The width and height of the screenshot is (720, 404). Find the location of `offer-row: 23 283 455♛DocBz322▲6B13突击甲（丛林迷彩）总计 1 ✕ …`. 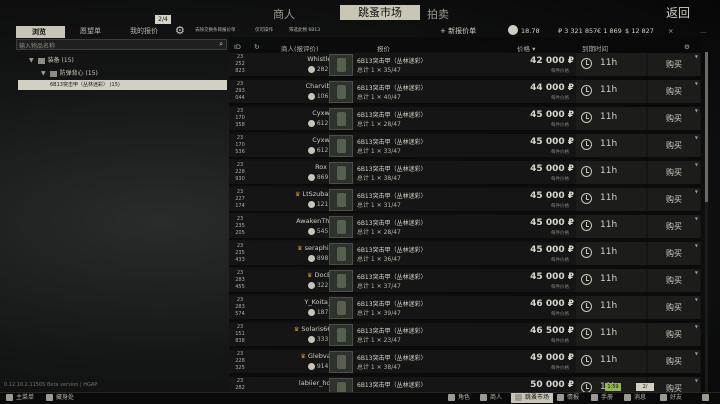

offer-row: 23 283 455♛DocBz322▲6B13突击甲（丛林迷彩）总计 1 ✕ … is located at coordinates (465, 281).